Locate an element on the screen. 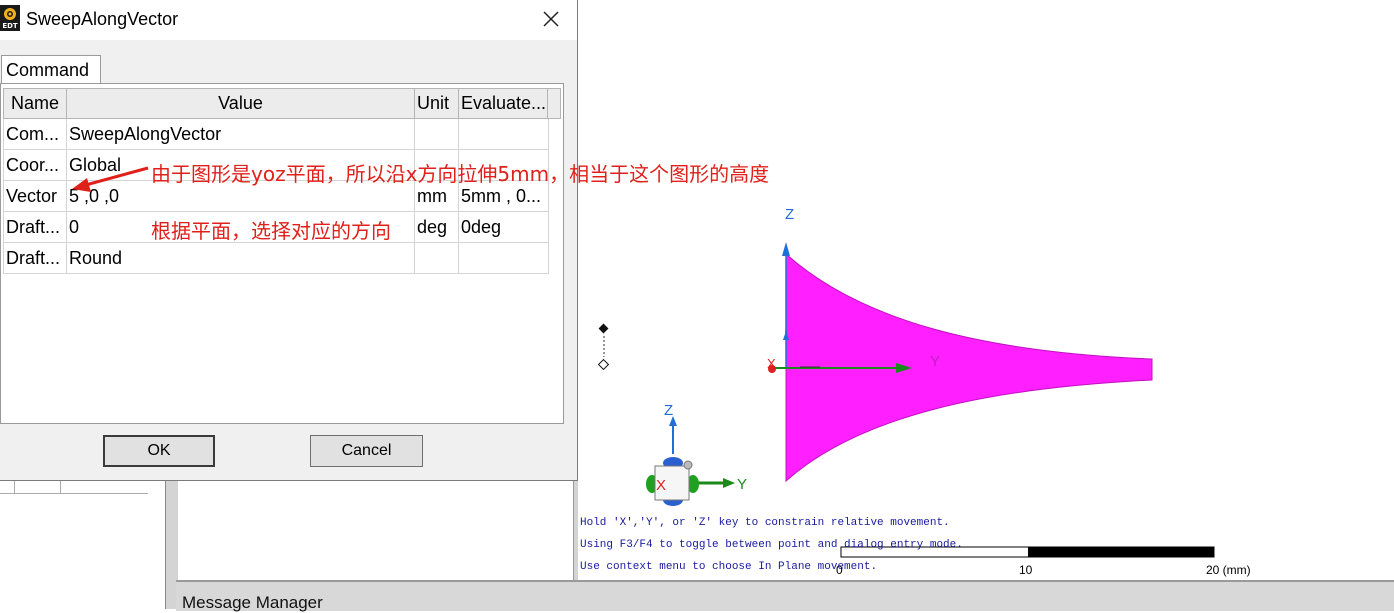  ruler-tick-20: 20 (mm) is located at coordinates (1228, 570).